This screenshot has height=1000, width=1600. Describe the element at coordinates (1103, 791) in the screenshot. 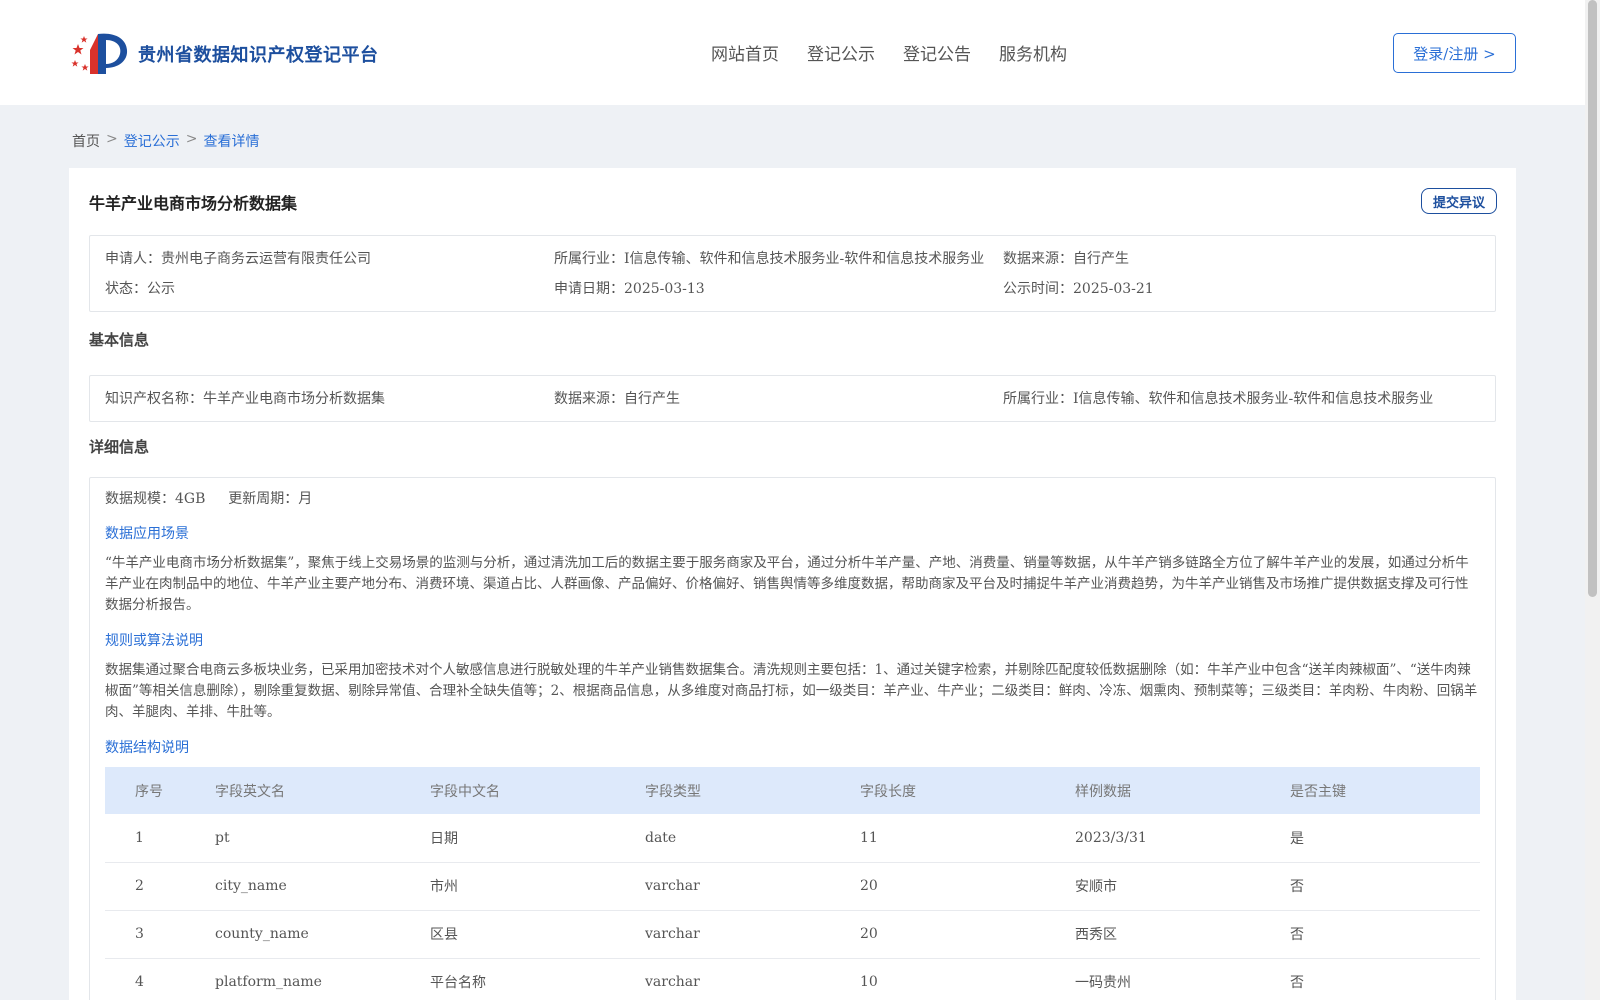

I see `col-sample: 样例数据` at that location.